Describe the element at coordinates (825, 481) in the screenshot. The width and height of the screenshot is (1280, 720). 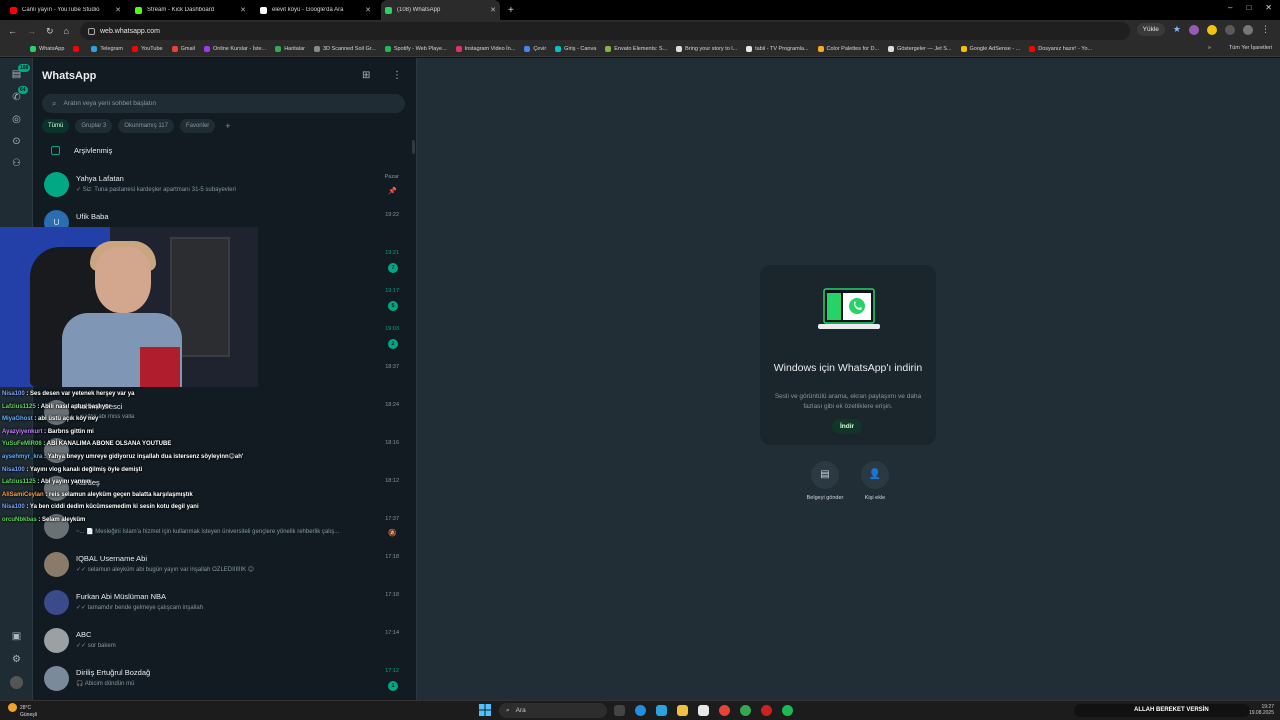
I see `send-document-action: ▤ Belgeyi gönder` at that location.